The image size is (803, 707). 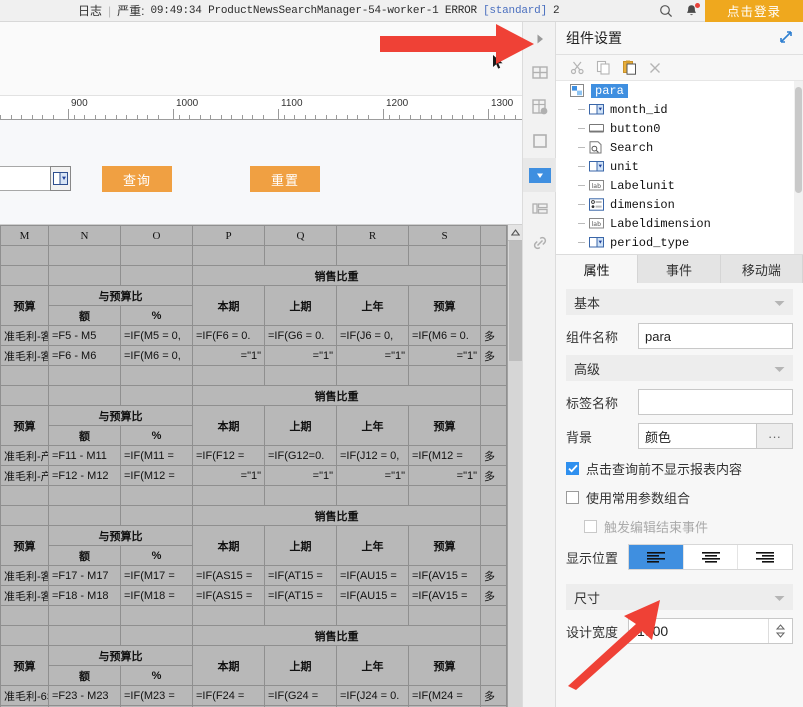 What do you see at coordinates (156, 355) in the screenshot?
I see `formula-cell-percent: =IF(M6 = 0,` at bounding box center [156, 355].